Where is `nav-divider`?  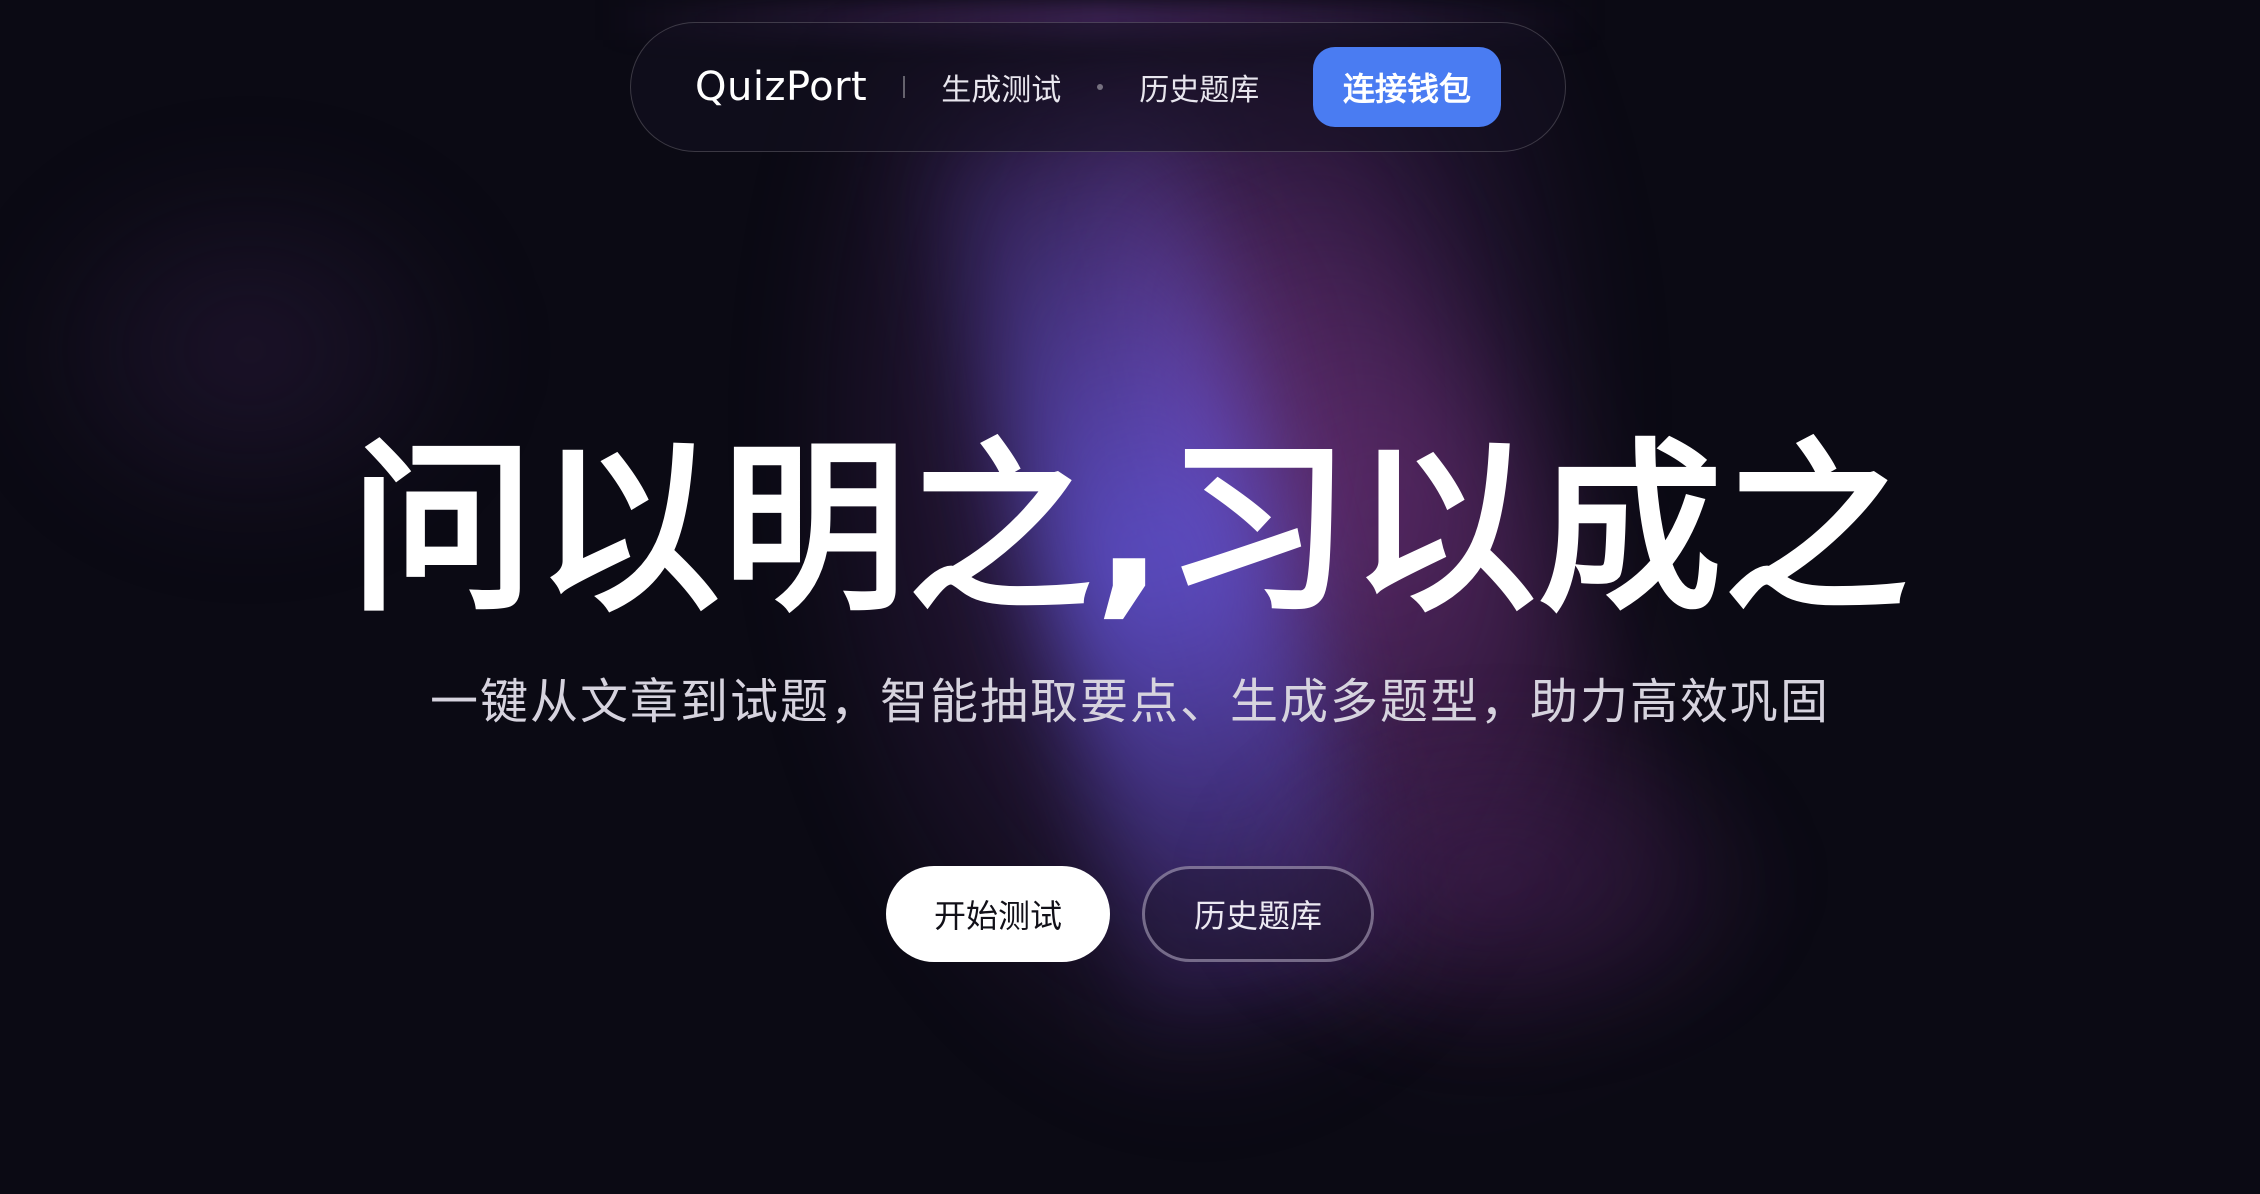
nav-divider is located at coordinates (904, 87).